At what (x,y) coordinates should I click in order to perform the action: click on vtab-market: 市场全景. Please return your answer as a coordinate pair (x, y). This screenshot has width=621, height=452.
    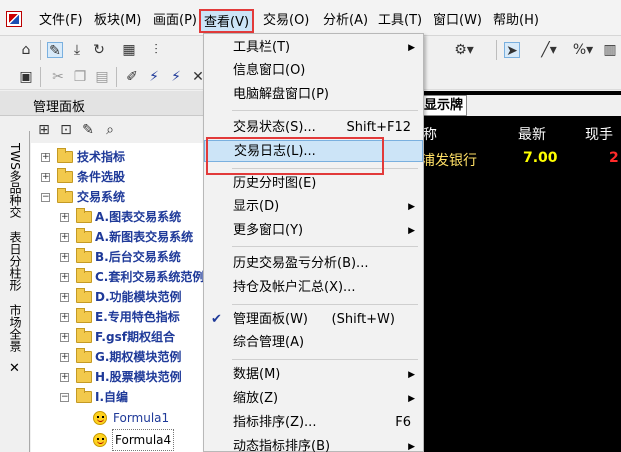
    Looking at the image, I should click on (15, 328).